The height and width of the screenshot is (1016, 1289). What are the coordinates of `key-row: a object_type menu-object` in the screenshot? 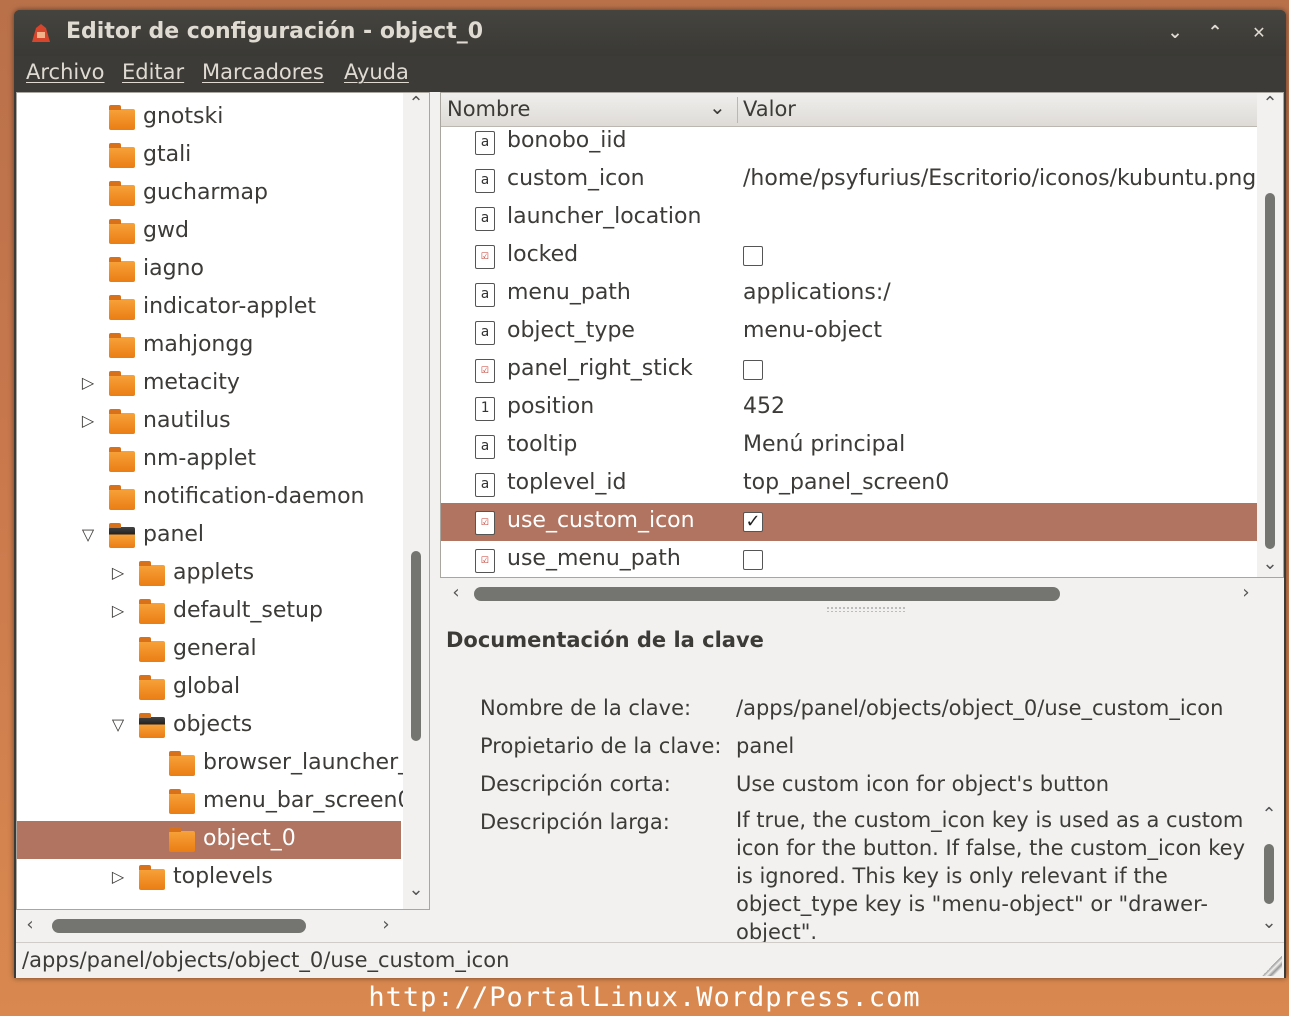 It's located at (849, 332).